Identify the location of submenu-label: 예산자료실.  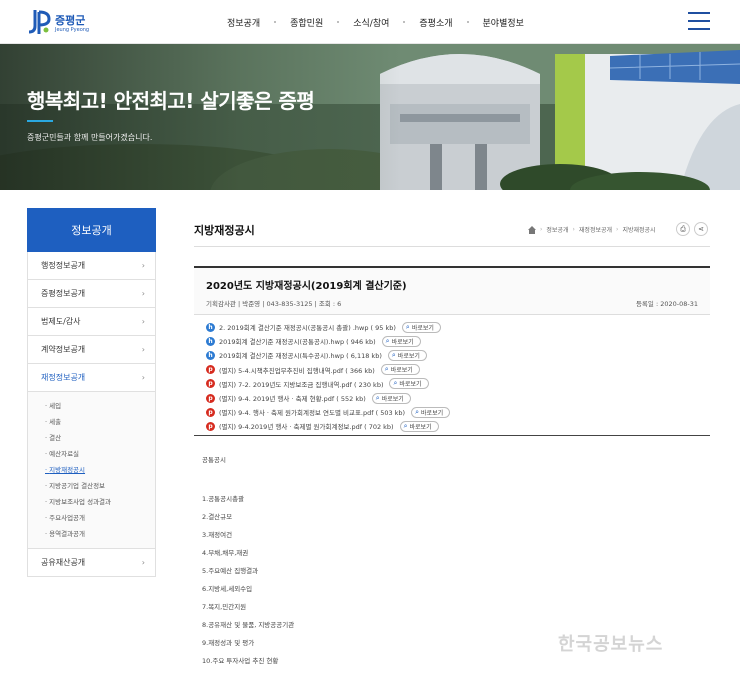
(64, 454).